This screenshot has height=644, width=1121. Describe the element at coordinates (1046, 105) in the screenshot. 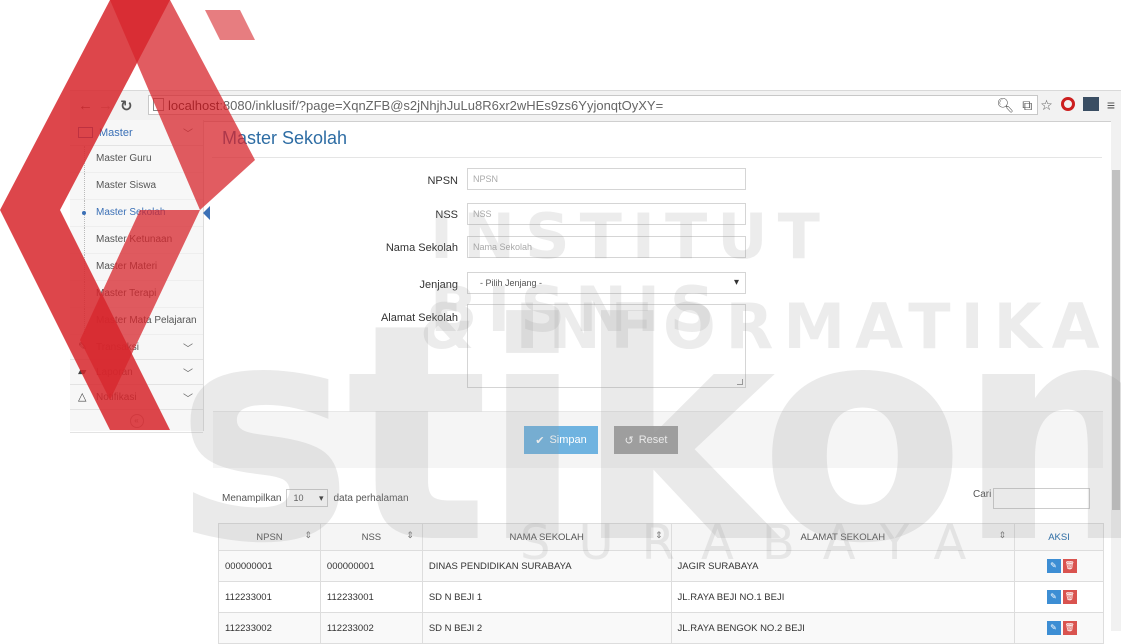

I see `bookmark-star-icon: ☆` at that location.